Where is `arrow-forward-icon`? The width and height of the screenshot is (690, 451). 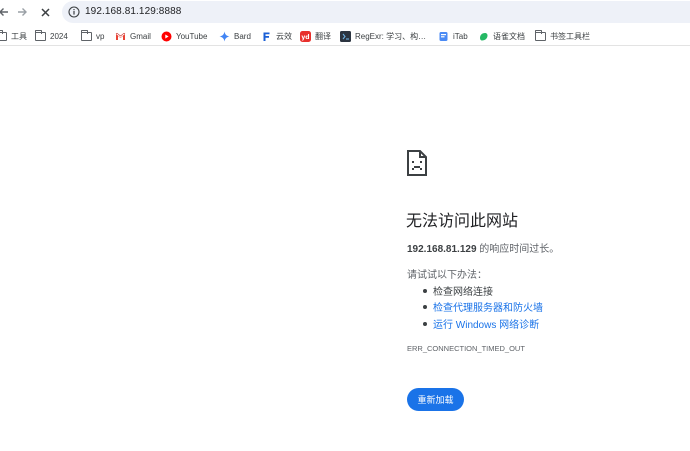
arrow-forward-icon is located at coordinates (22, 12).